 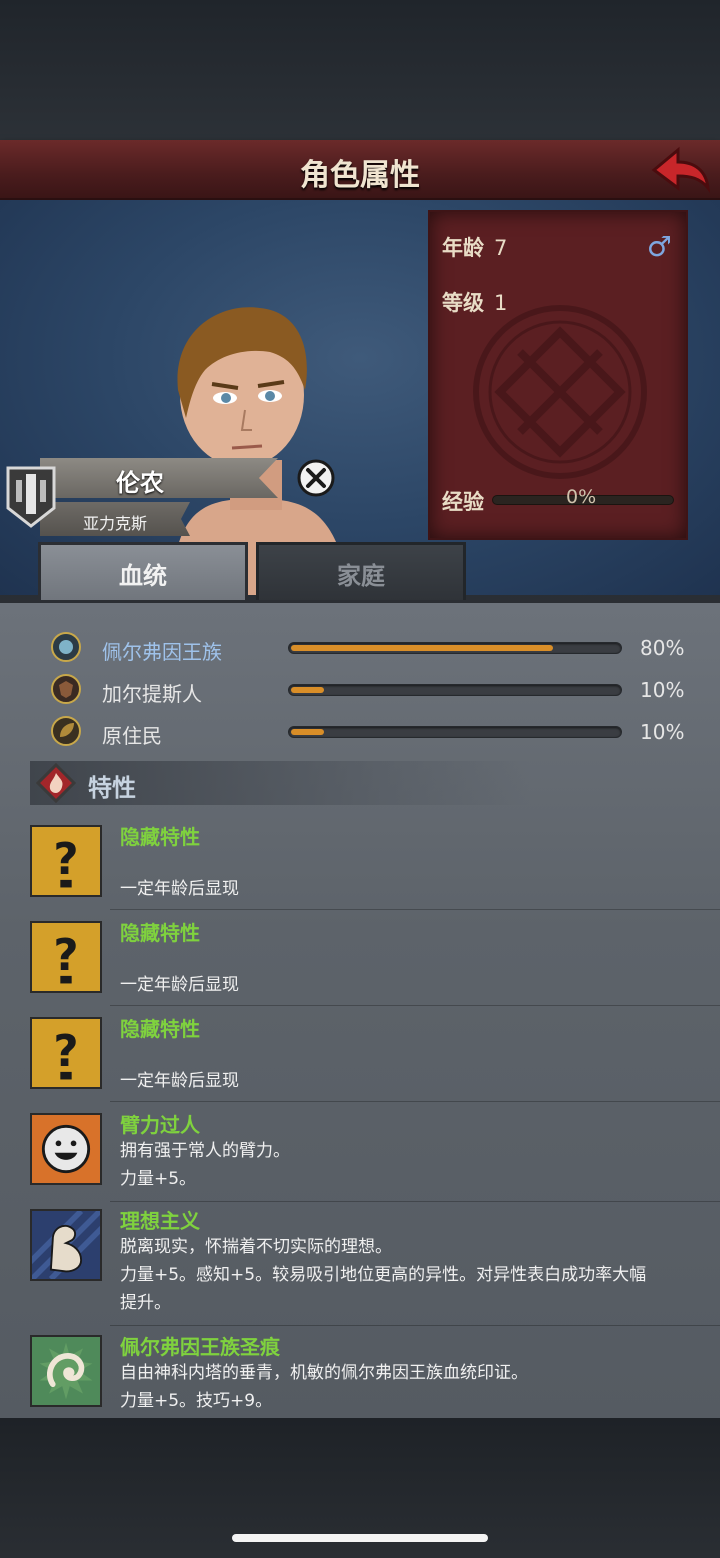 What do you see at coordinates (66, 731) in the screenshot?
I see `leaf-crest-icon` at bounding box center [66, 731].